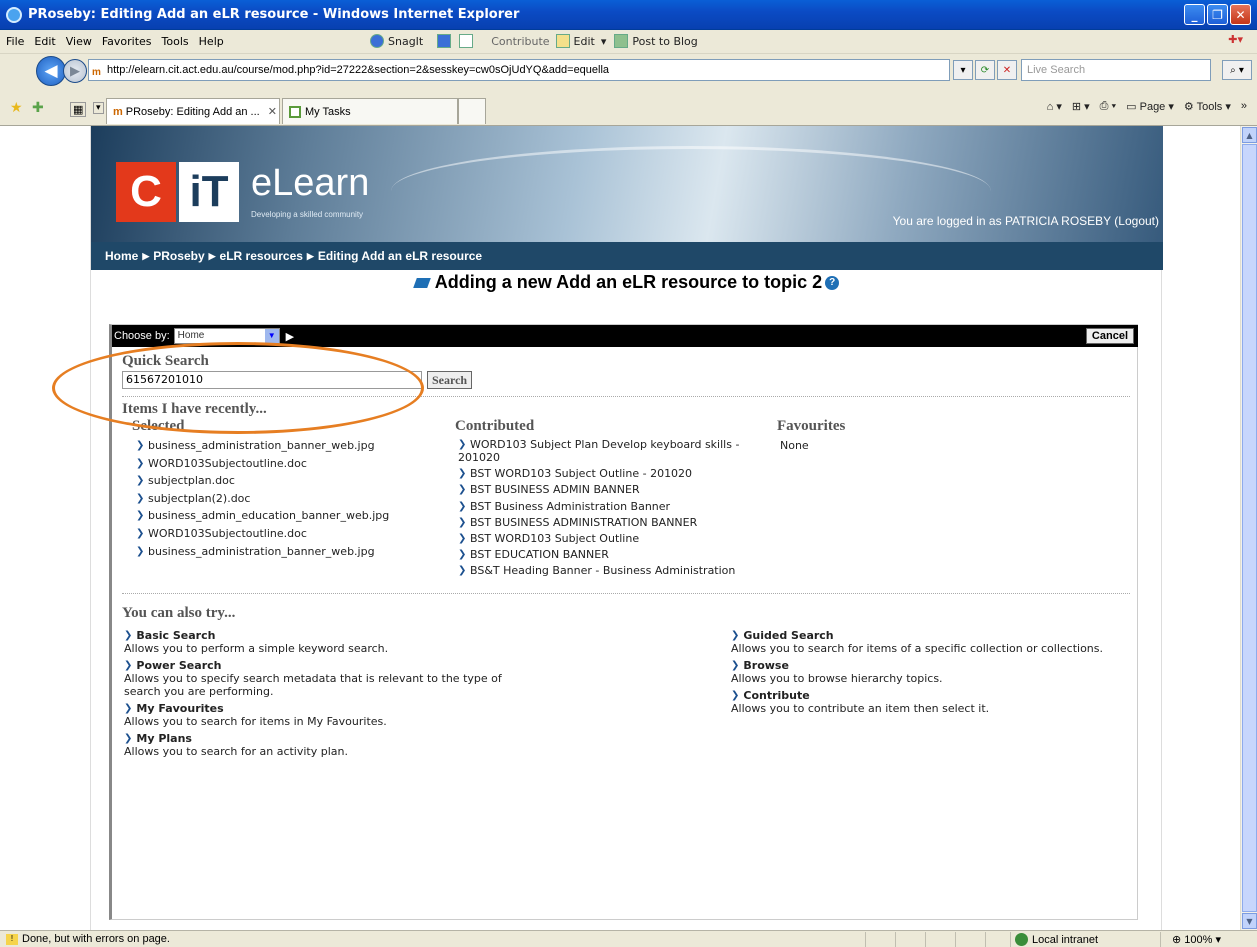  What do you see at coordinates (598, 474) in the screenshot?
I see `contributed-item: ❯ BST WORD103 Subject Outline - 201020` at bounding box center [598, 474].